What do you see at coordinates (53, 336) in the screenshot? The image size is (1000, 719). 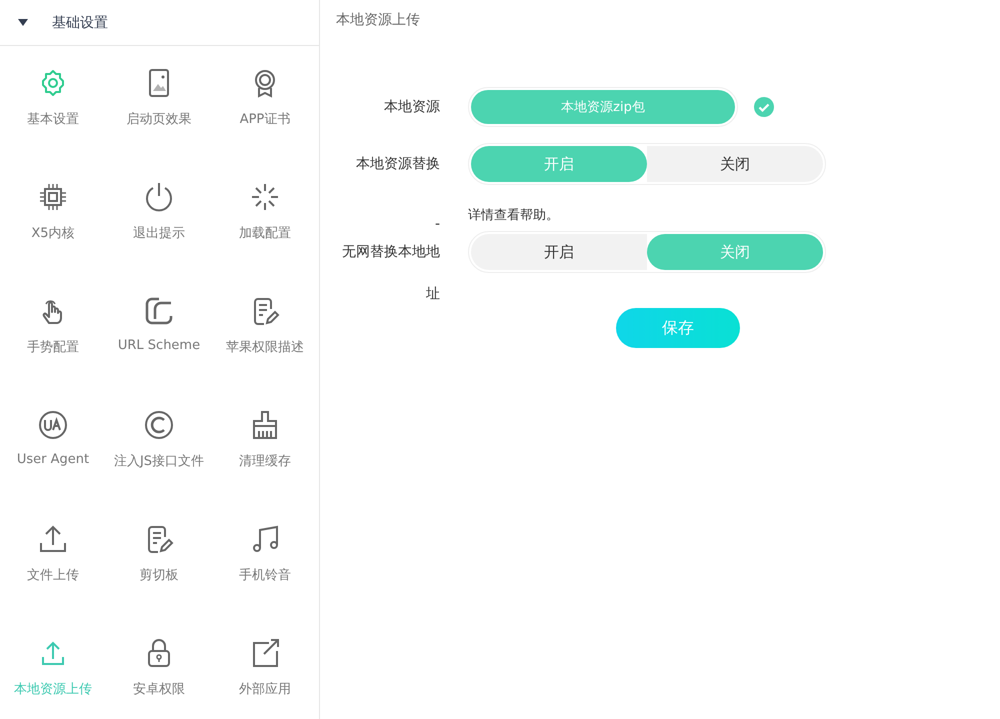 I see `sidebar-item: 手势配置` at bounding box center [53, 336].